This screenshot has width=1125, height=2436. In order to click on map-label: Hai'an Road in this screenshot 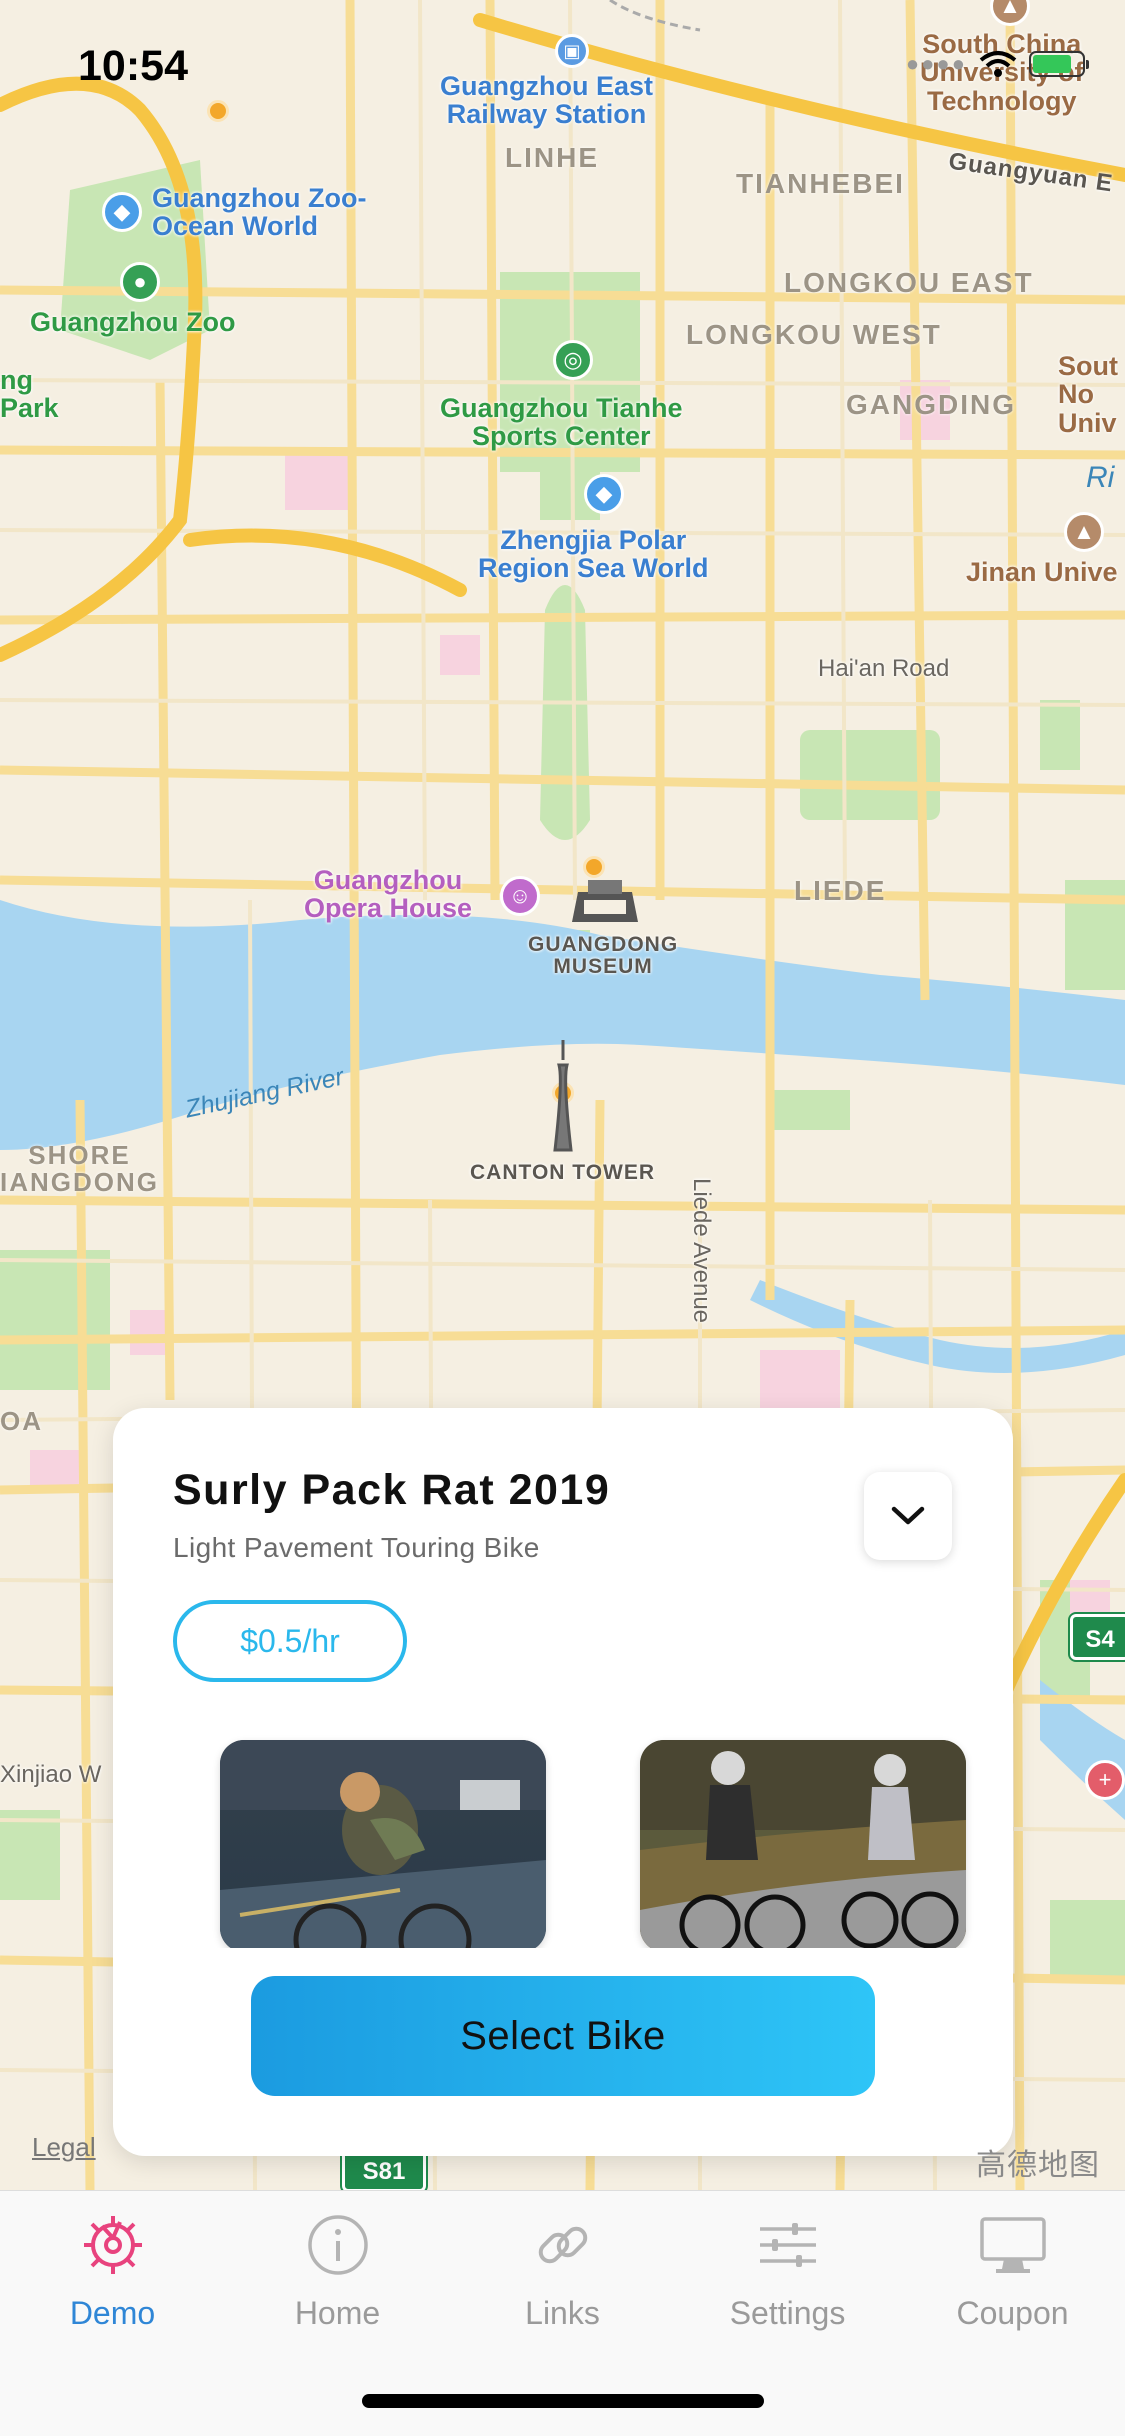, I will do `click(884, 668)`.